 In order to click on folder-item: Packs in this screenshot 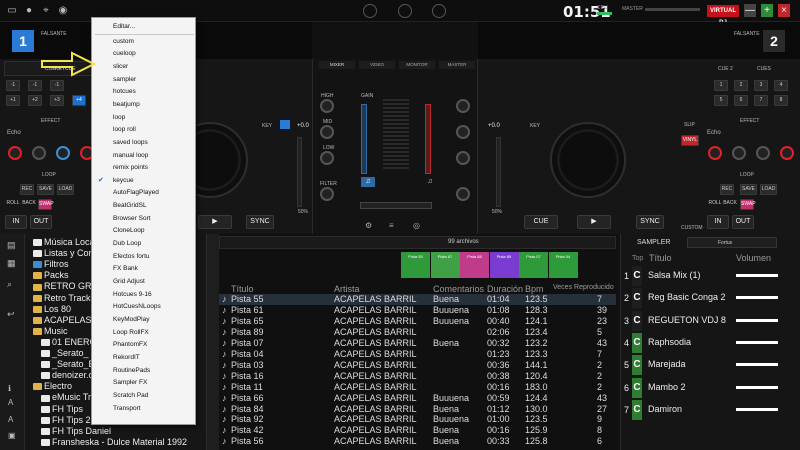, I will do `click(51, 275)`.